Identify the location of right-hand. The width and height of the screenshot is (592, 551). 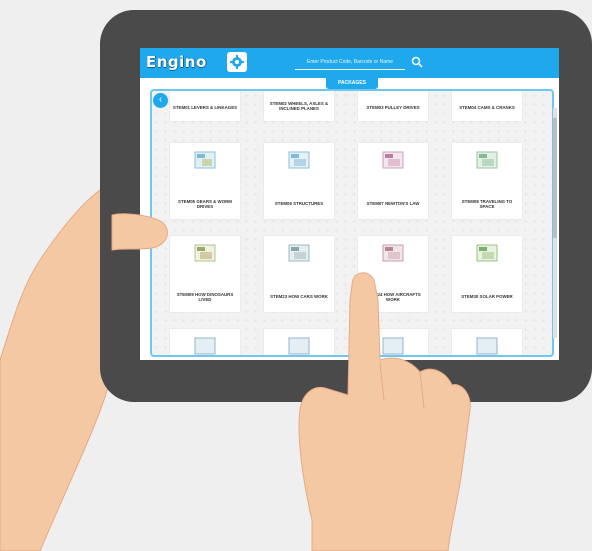
(384, 411).